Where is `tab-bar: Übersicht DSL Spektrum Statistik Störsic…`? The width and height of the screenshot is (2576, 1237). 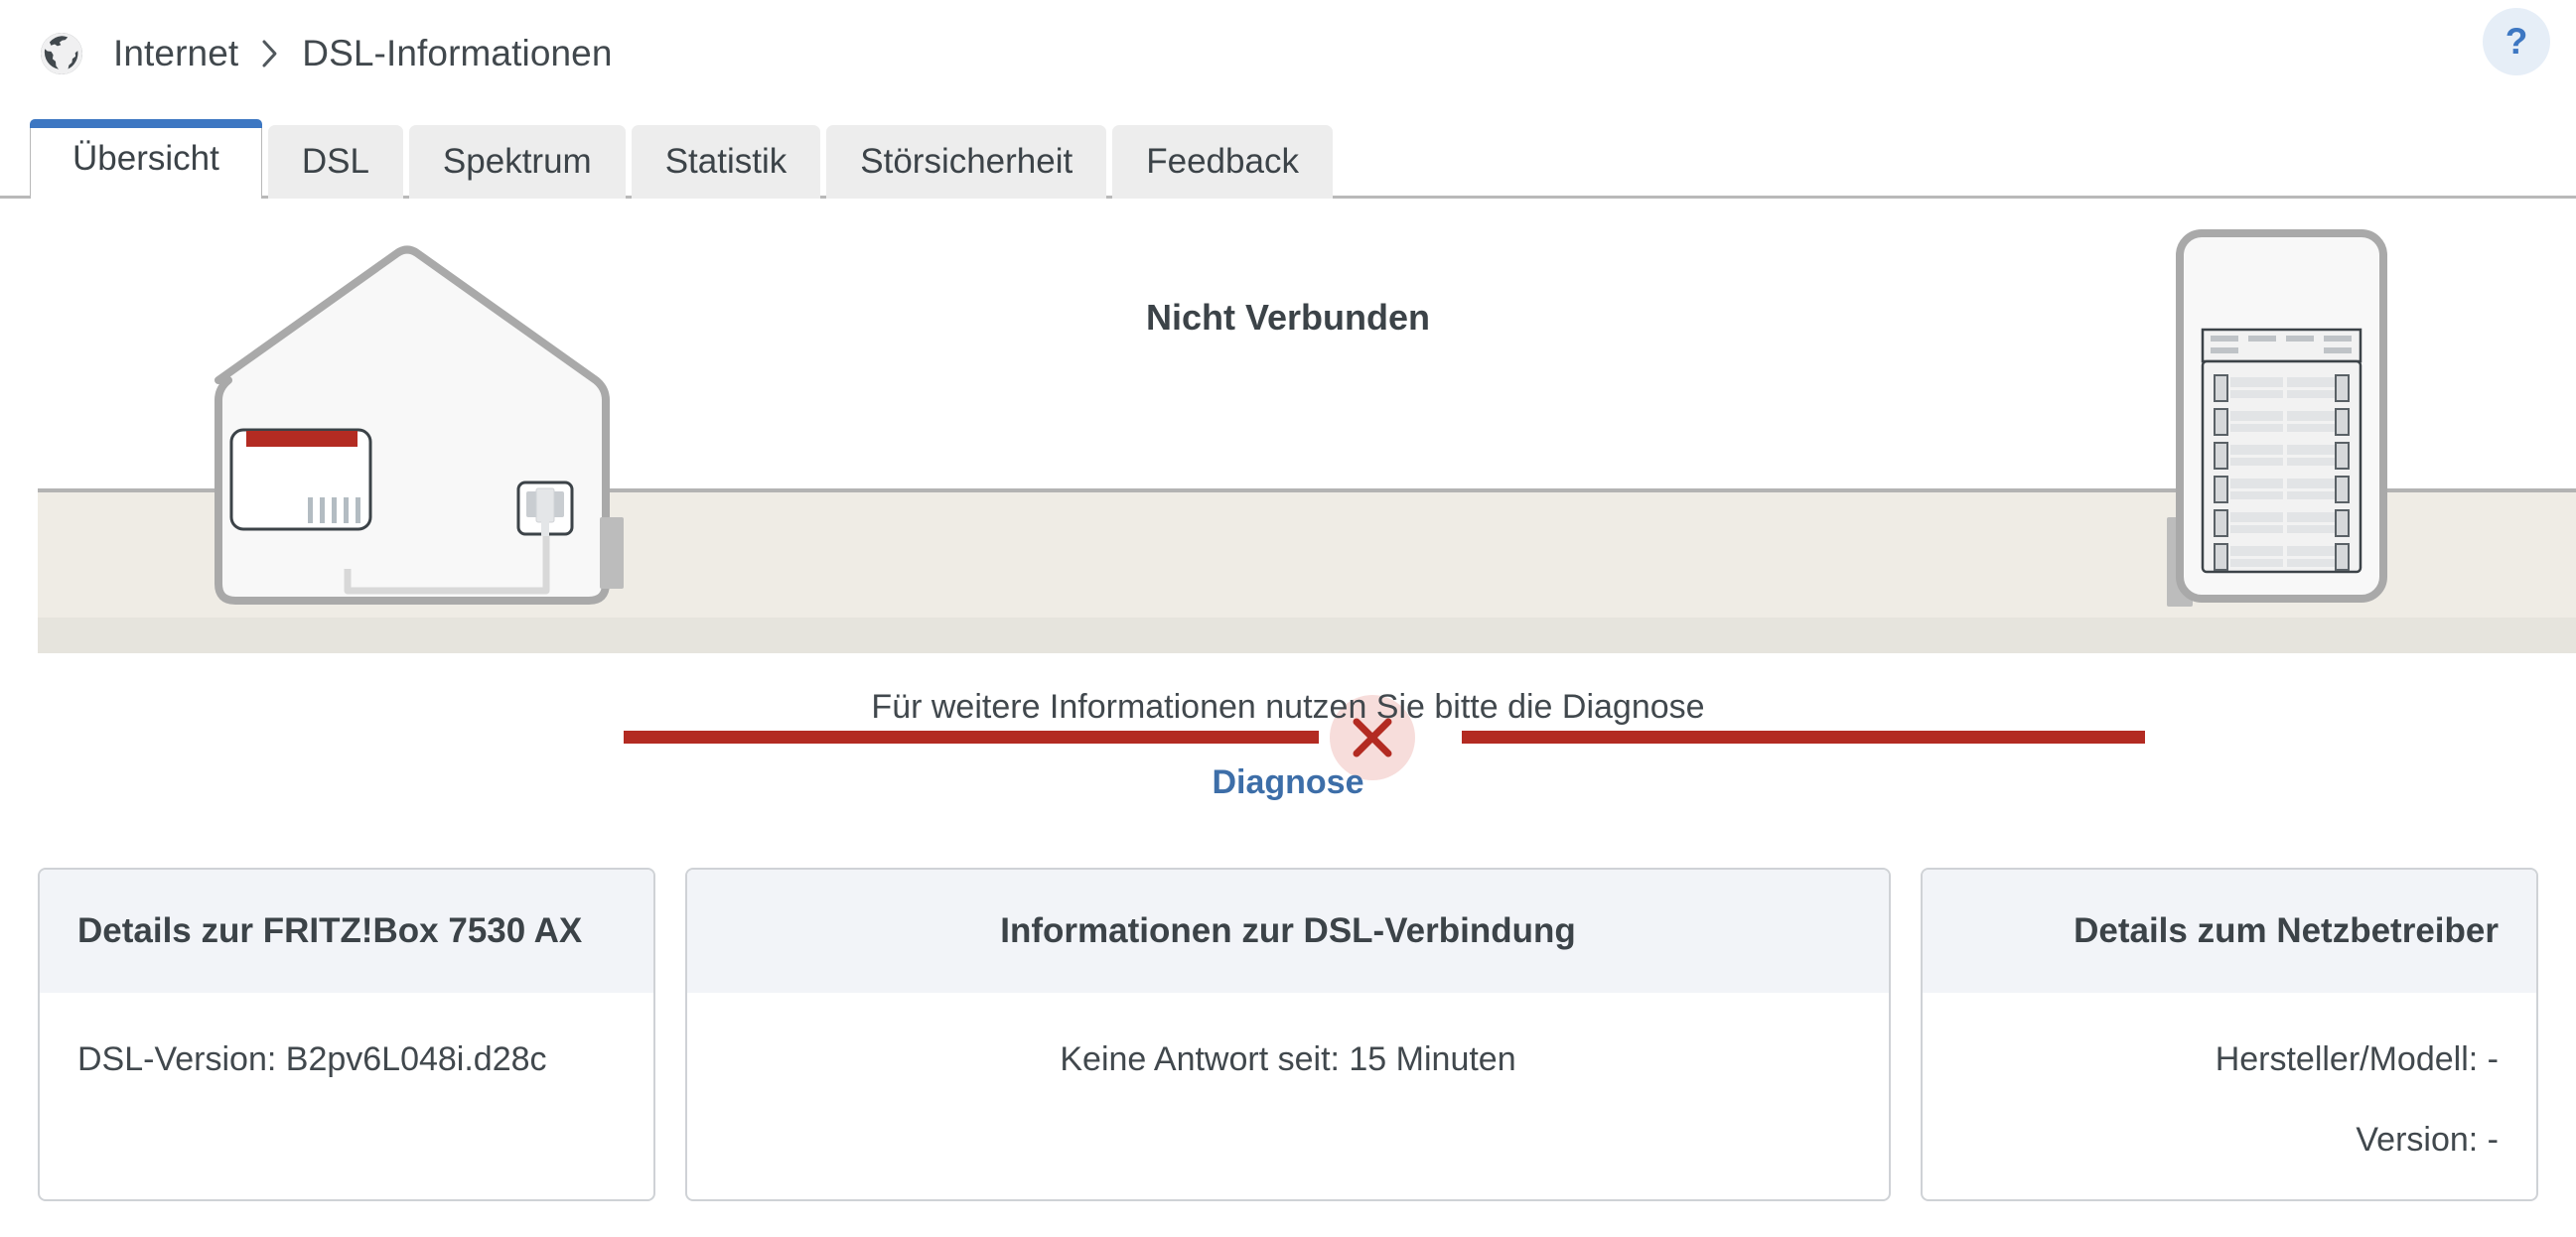
tab-bar: Übersicht DSL Spektrum Statistik Störsic… is located at coordinates (1288, 154).